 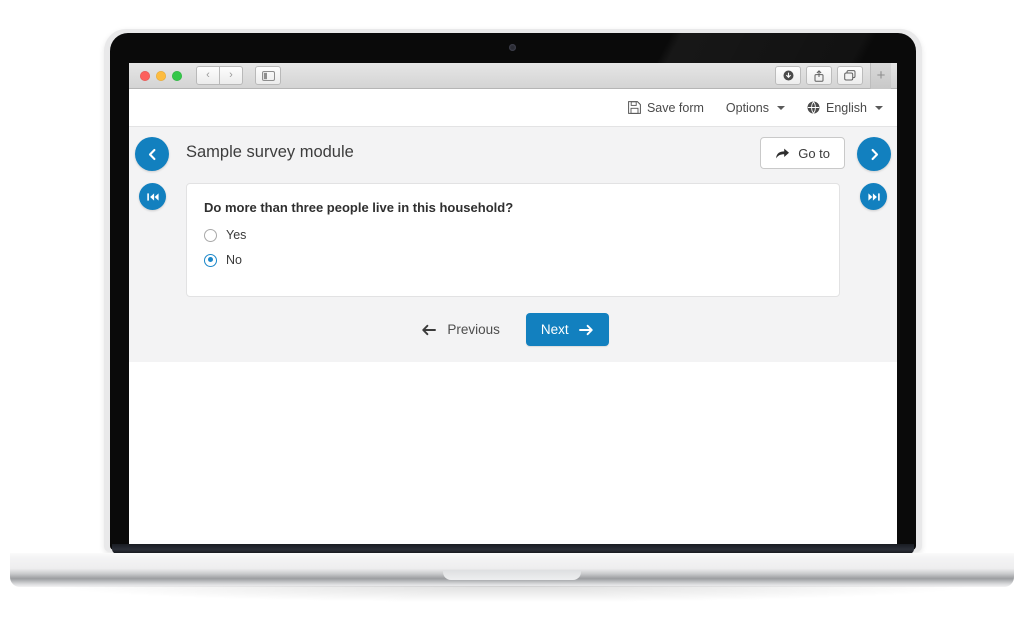 What do you see at coordinates (813, 107) in the screenshot?
I see `globe-icon` at bounding box center [813, 107].